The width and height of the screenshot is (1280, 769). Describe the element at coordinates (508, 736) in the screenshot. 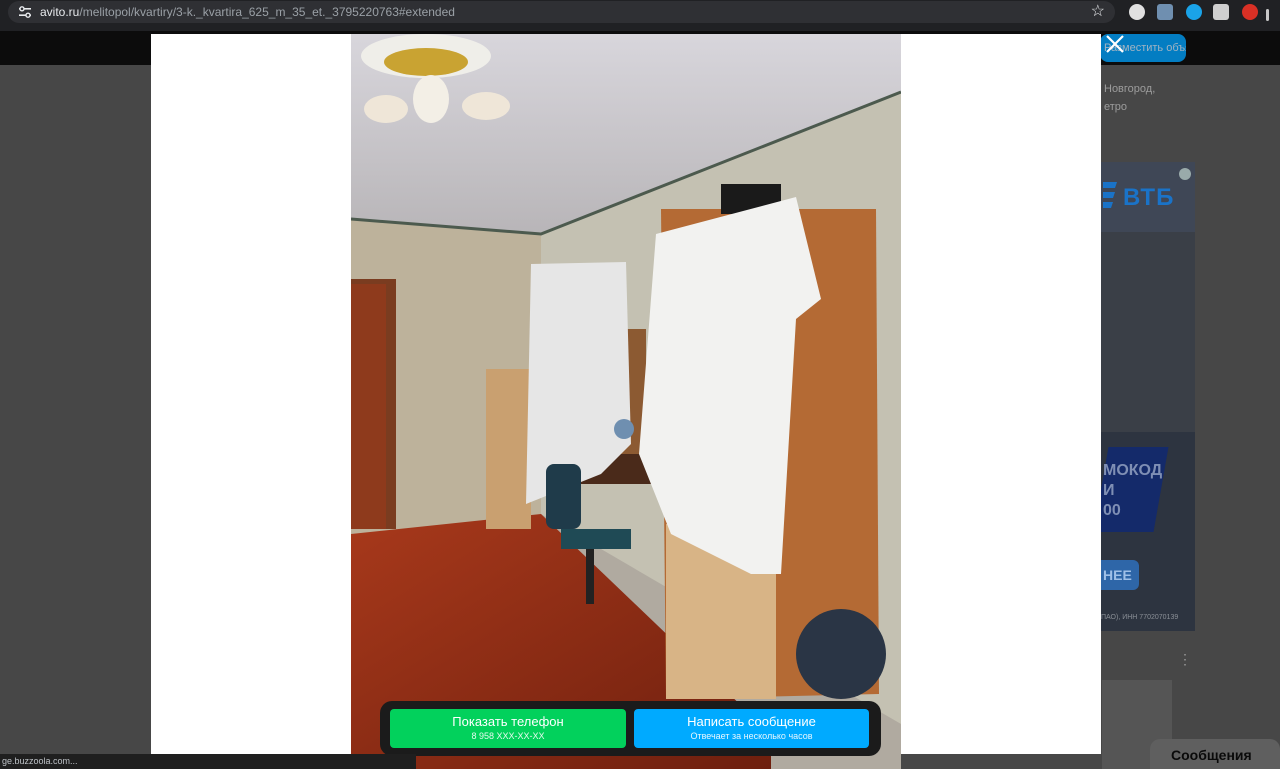

I see `phone-number-masked: 8 958 XXX-XX-XX` at that location.